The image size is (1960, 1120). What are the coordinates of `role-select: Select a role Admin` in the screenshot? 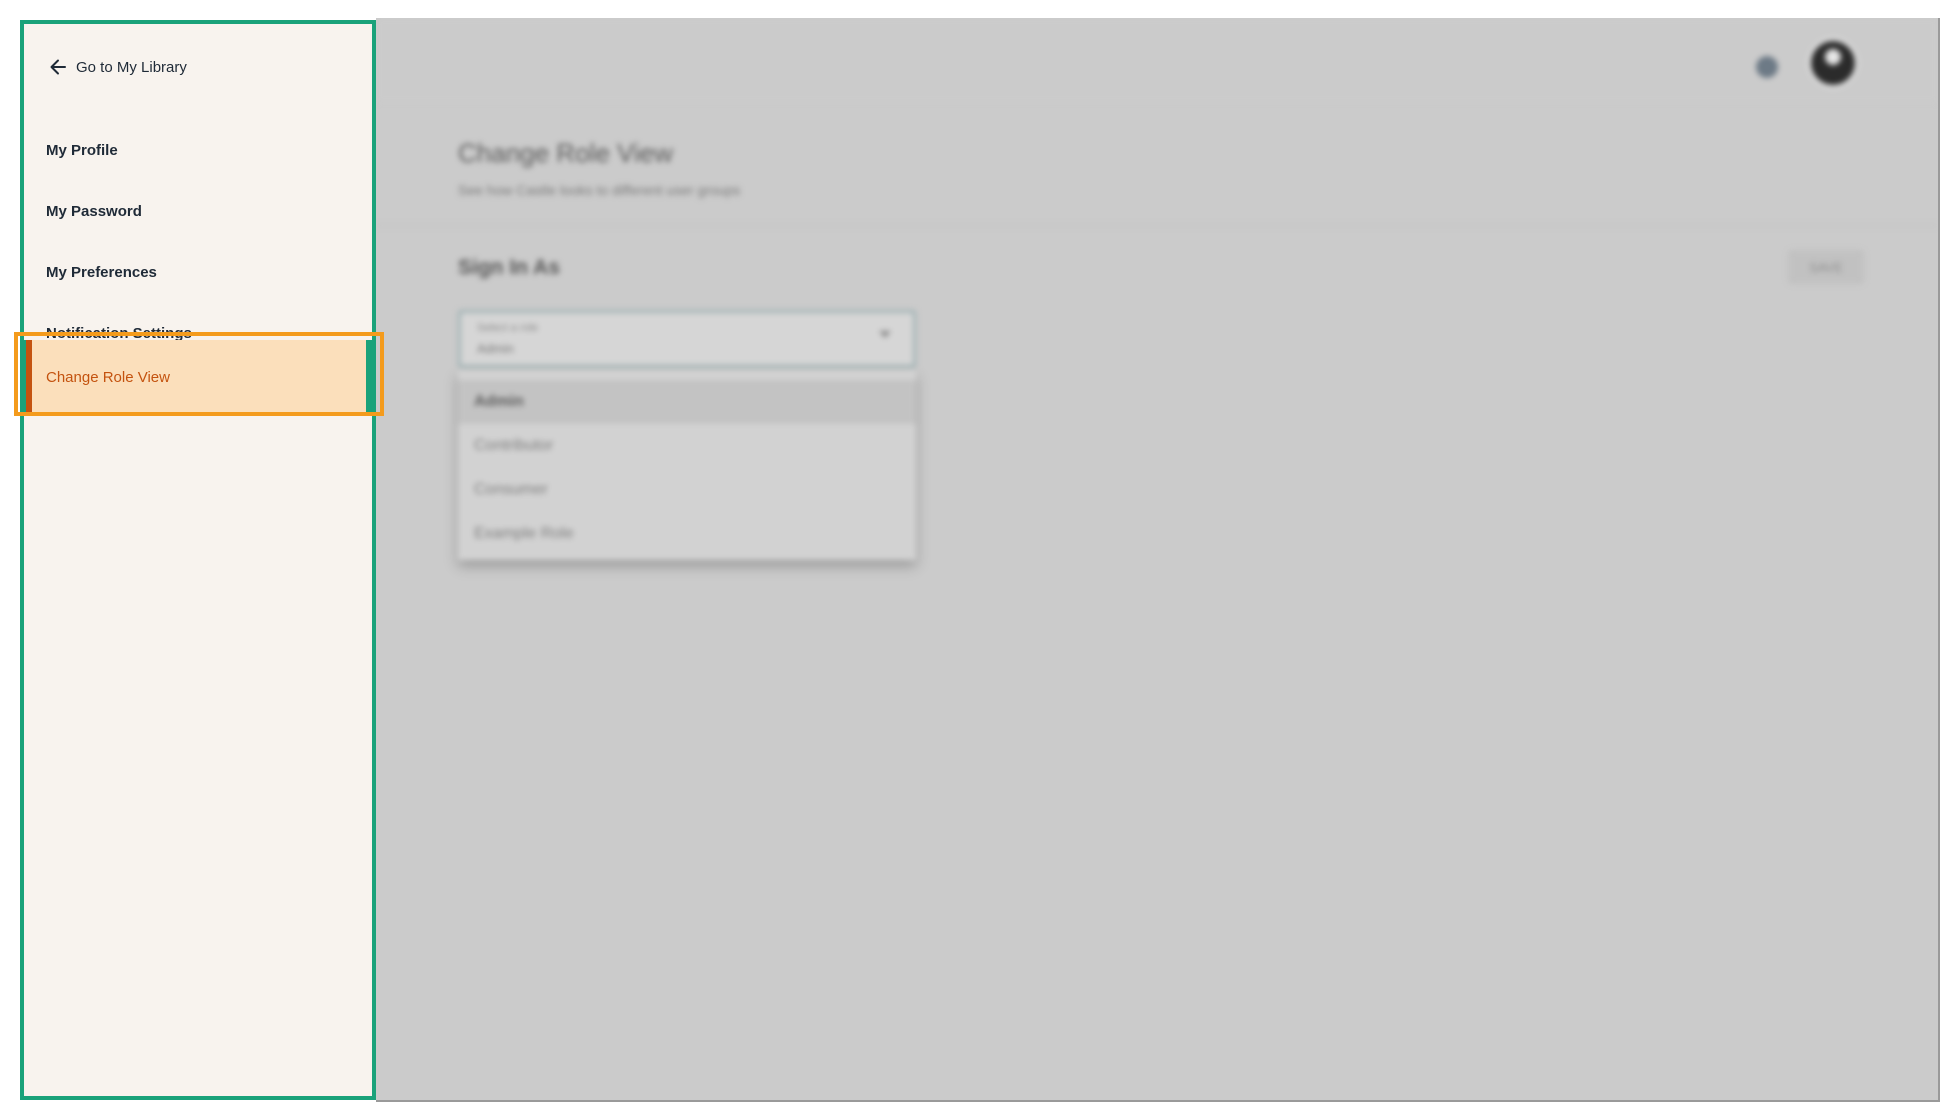 It's located at (687, 339).